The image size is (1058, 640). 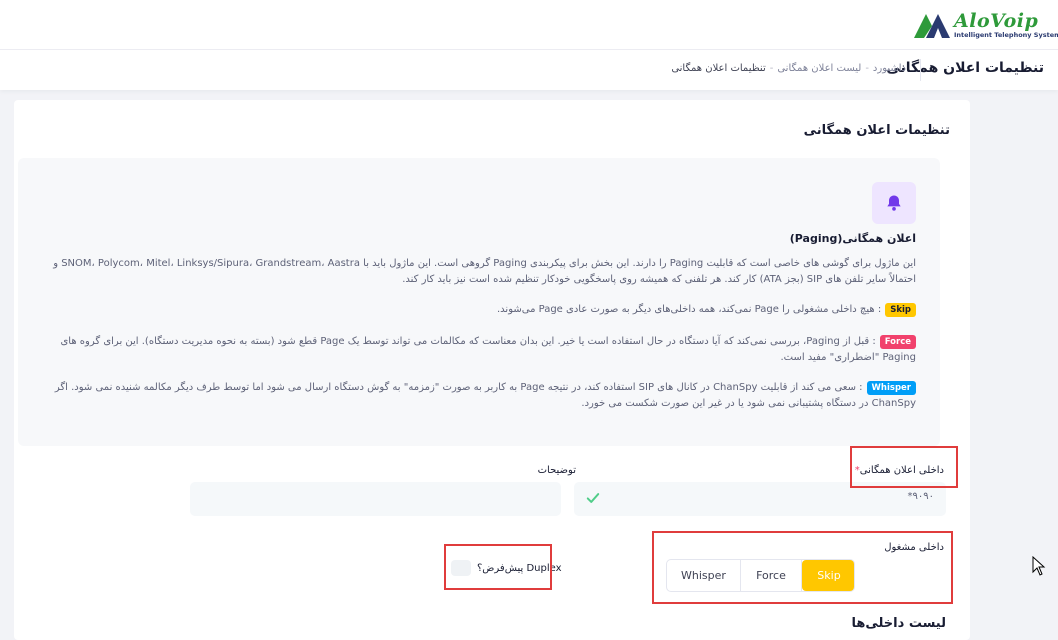 What do you see at coordinates (852, 238) in the screenshot?
I see `info-heading: اعلان همگانی(Paging)` at bounding box center [852, 238].